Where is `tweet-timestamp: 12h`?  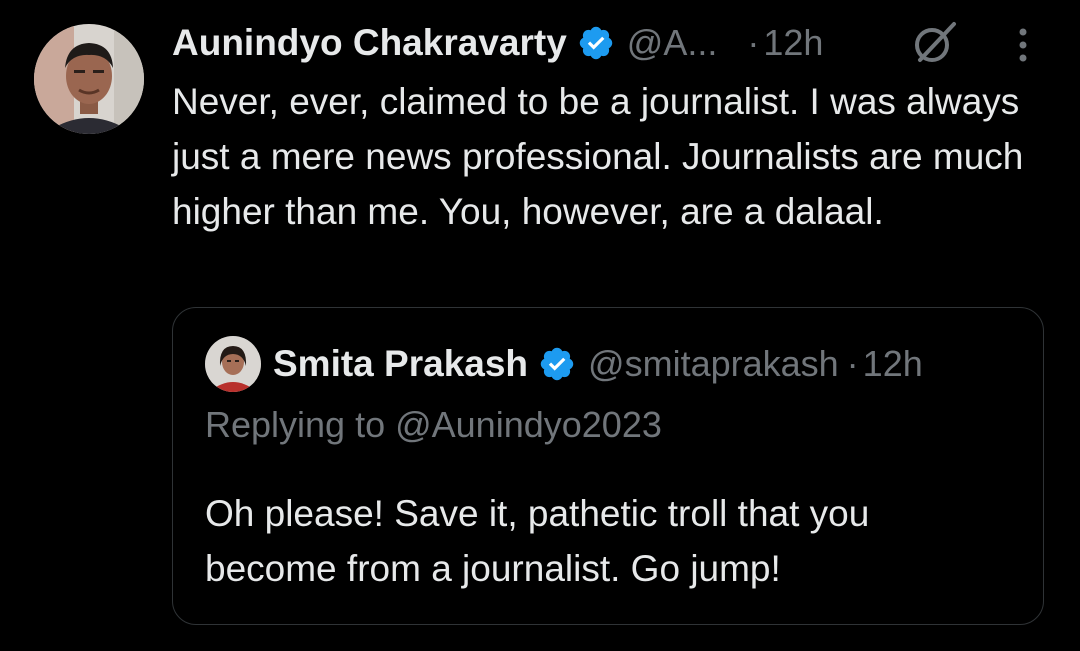 tweet-timestamp: 12h is located at coordinates (793, 43).